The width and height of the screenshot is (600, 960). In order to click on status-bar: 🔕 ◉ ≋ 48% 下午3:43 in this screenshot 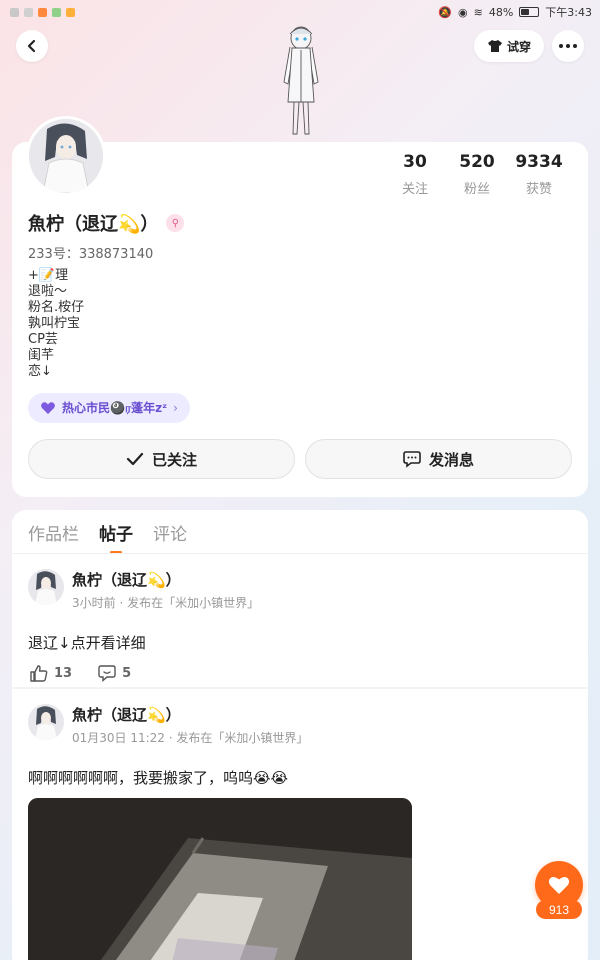, I will do `click(300, 12)`.